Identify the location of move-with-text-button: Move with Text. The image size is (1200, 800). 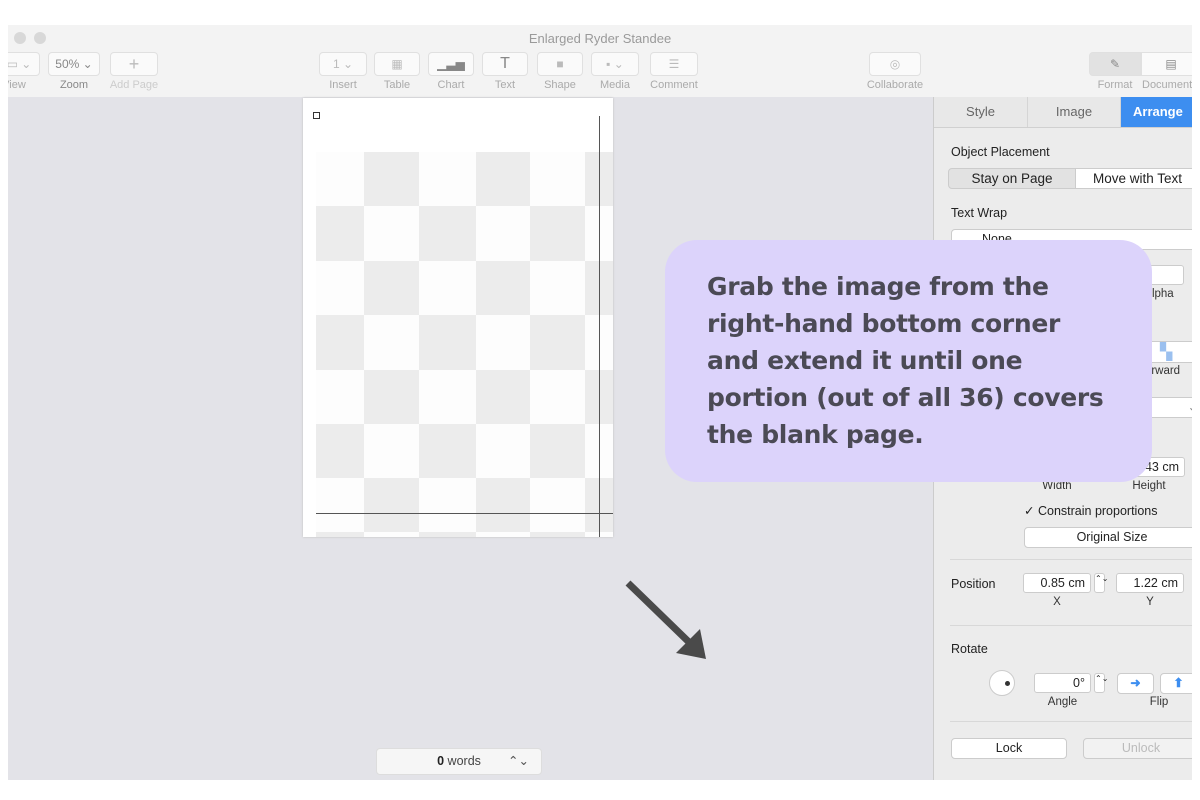
(1133, 178).